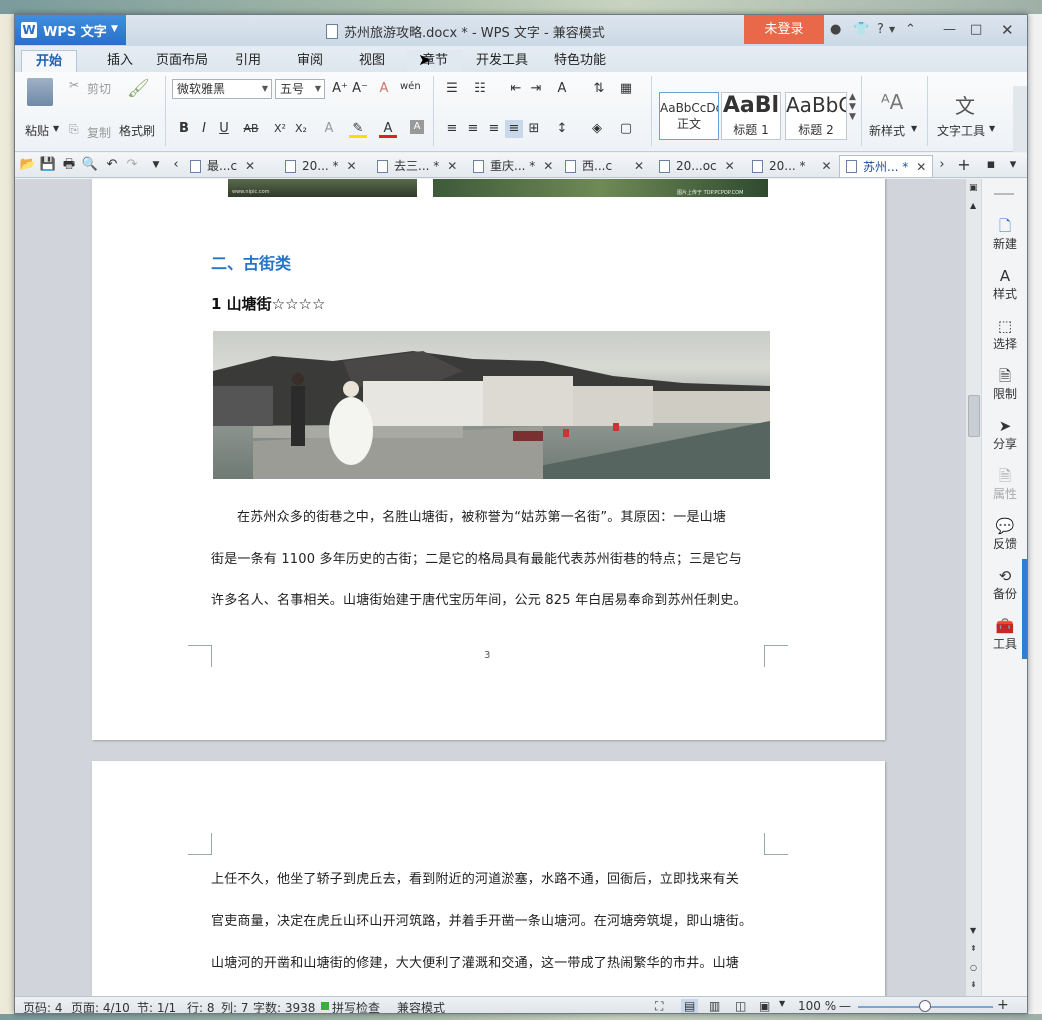 The width and height of the screenshot is (1042, 1020). What do you see at coordinates (991, 165) in the screenshot?
I see `tab-list-icon: ▪` at bounding box center [991, 165].